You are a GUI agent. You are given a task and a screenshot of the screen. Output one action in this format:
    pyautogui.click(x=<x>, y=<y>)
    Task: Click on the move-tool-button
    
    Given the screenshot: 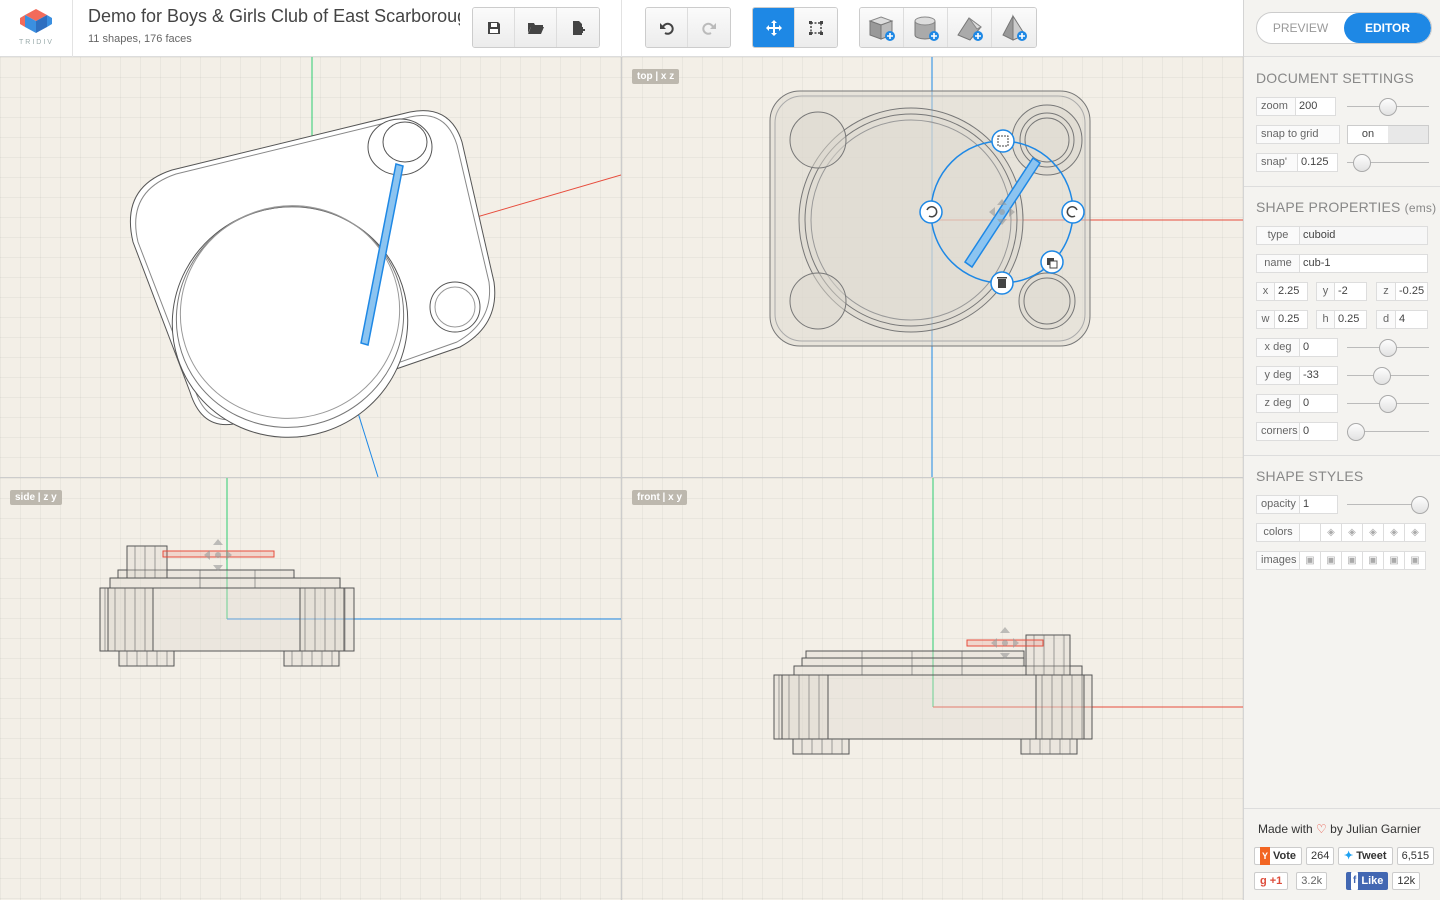 What is the action you would take?
    pyautogui.click(x=774, y=27)
    